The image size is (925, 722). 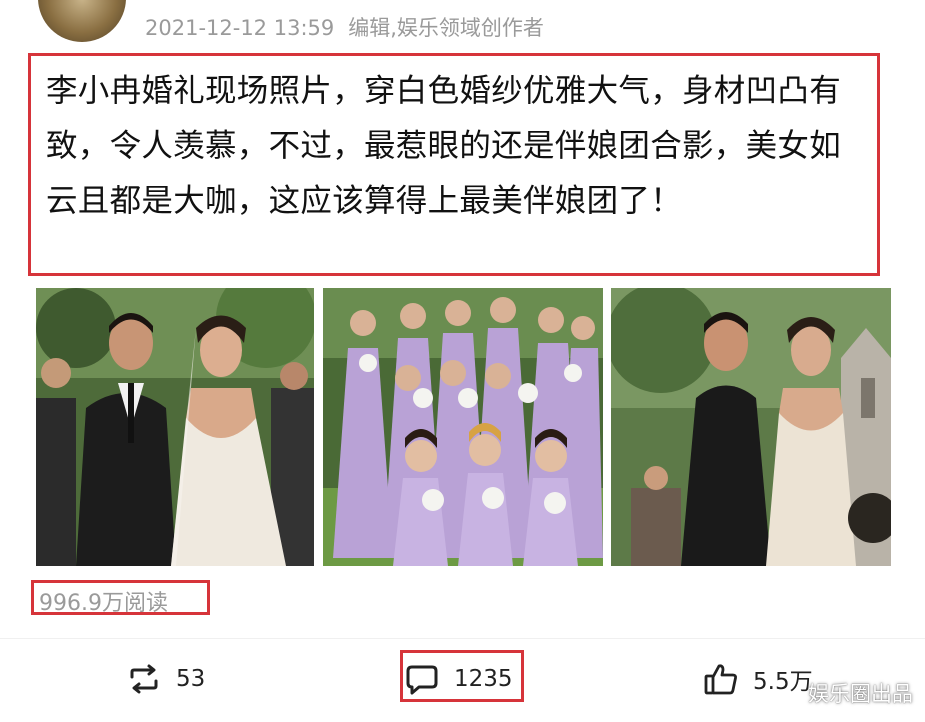 I want to click on repost-count: 53, so click(x=191, y=679).